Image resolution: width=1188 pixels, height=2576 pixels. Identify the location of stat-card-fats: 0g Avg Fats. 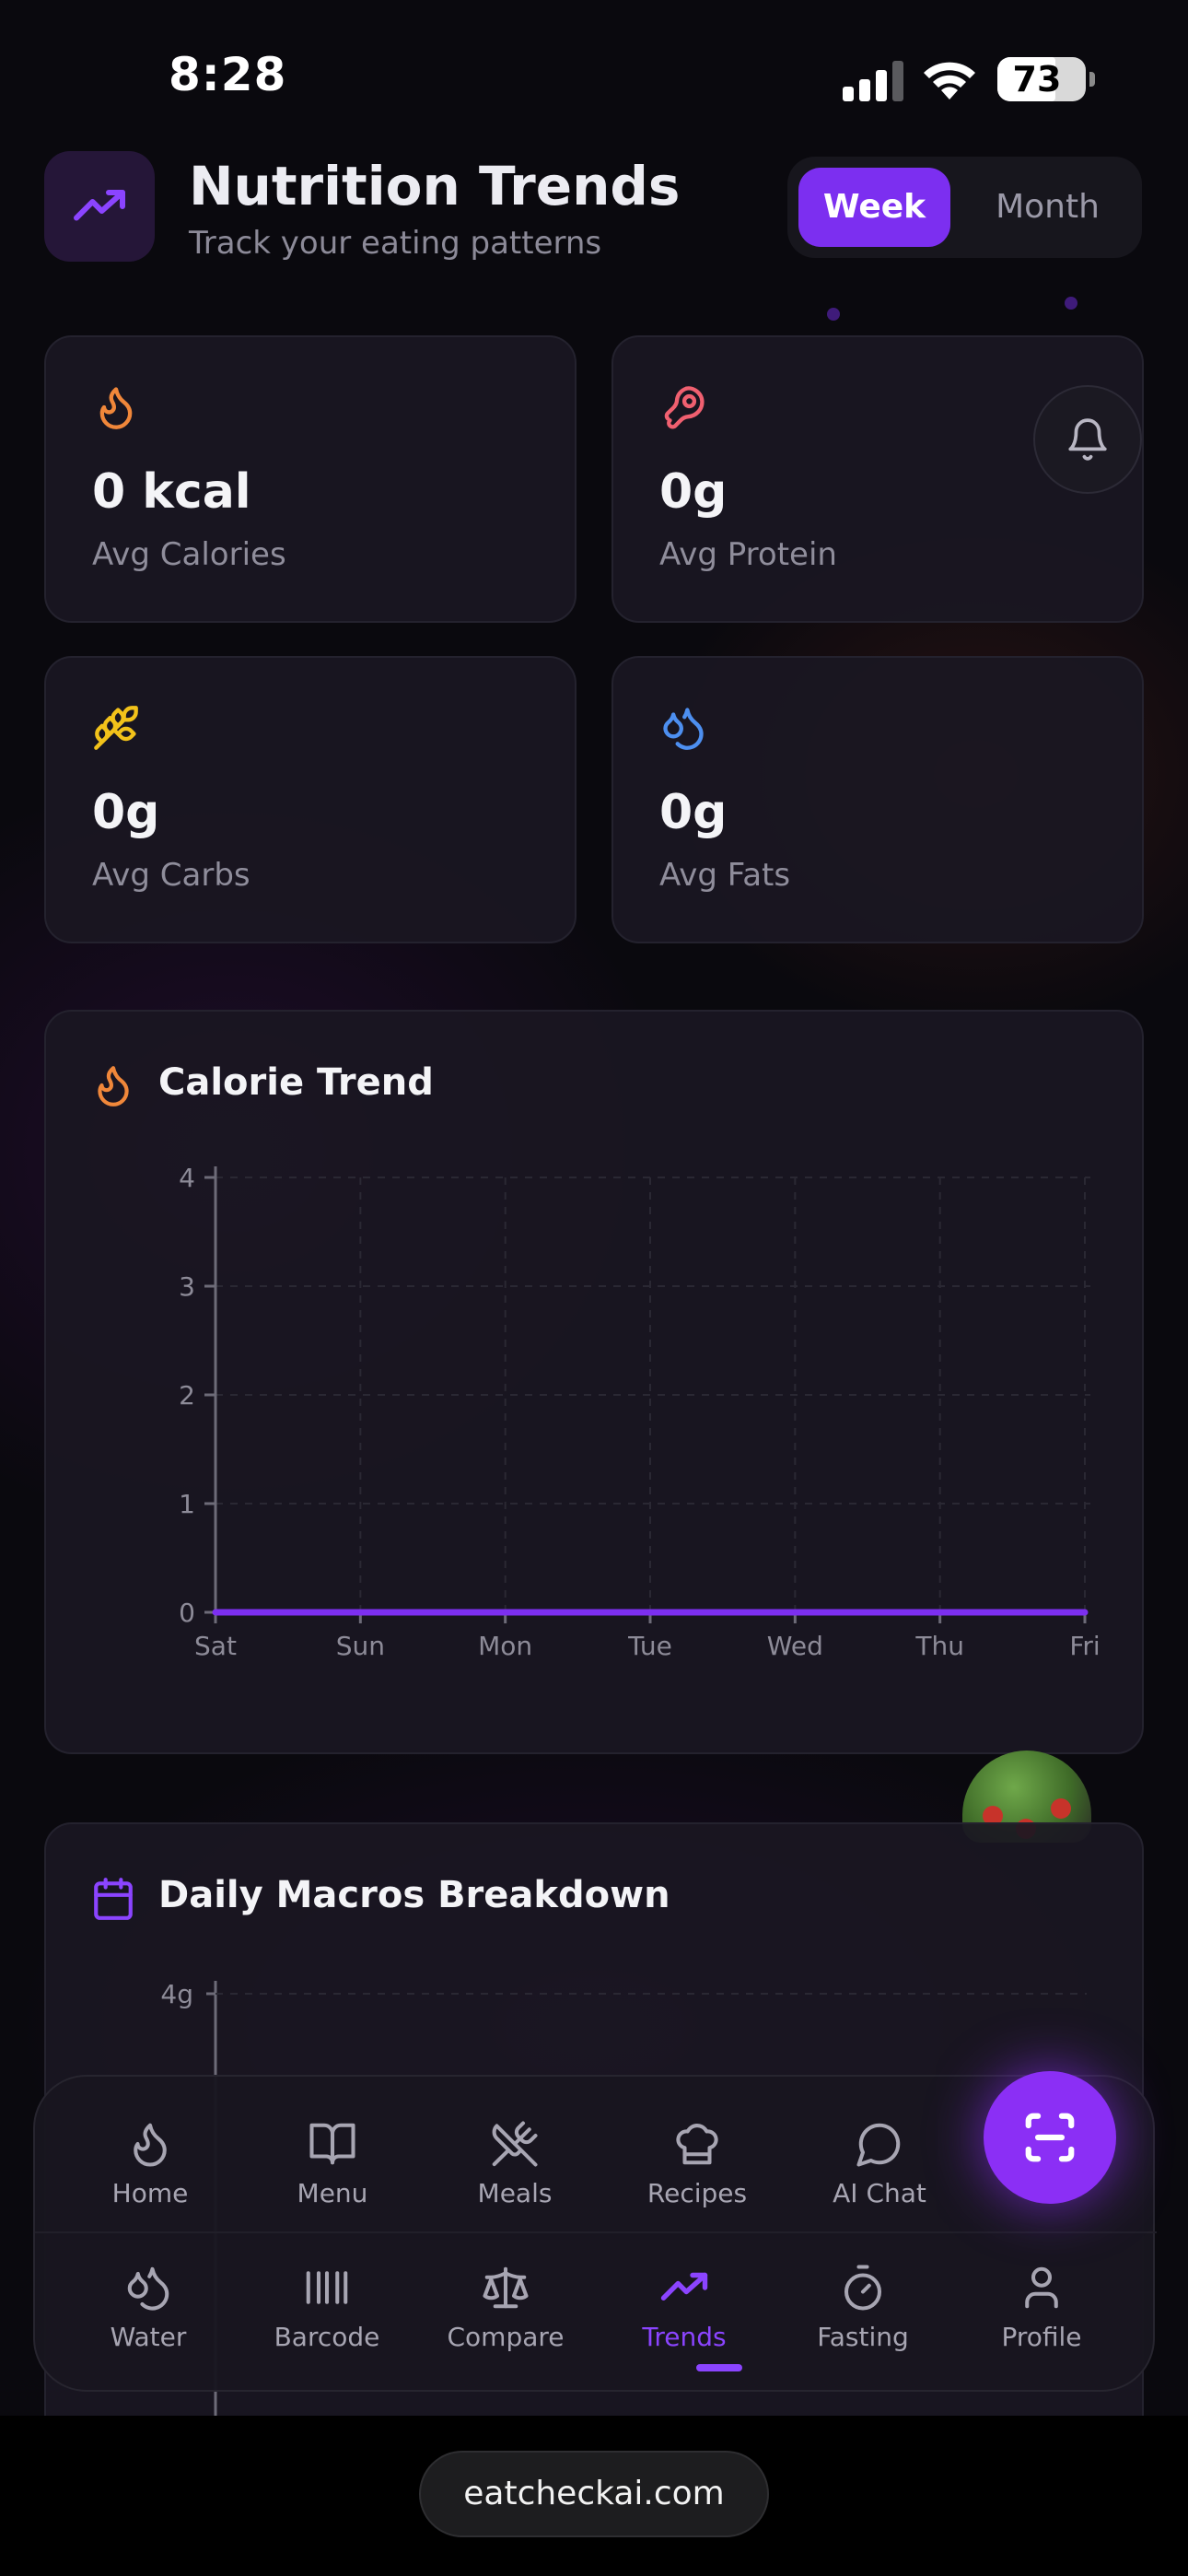
(877, 799).